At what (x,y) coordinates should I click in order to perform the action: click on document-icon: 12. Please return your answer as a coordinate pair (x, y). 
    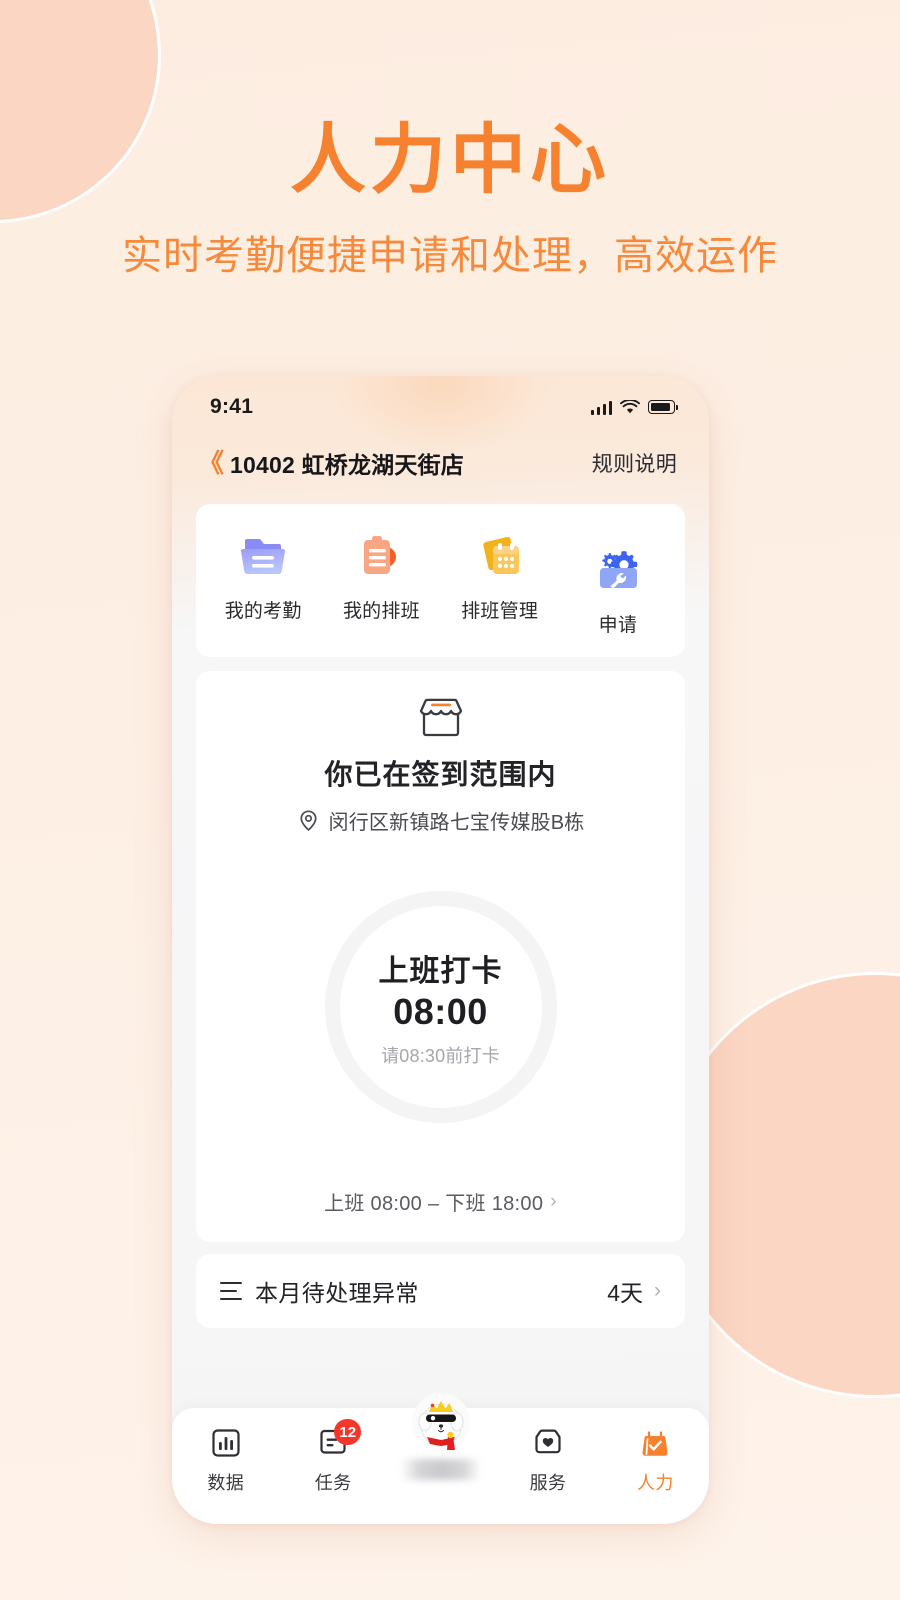
    Looking at the image, I should click on (339, 1439).